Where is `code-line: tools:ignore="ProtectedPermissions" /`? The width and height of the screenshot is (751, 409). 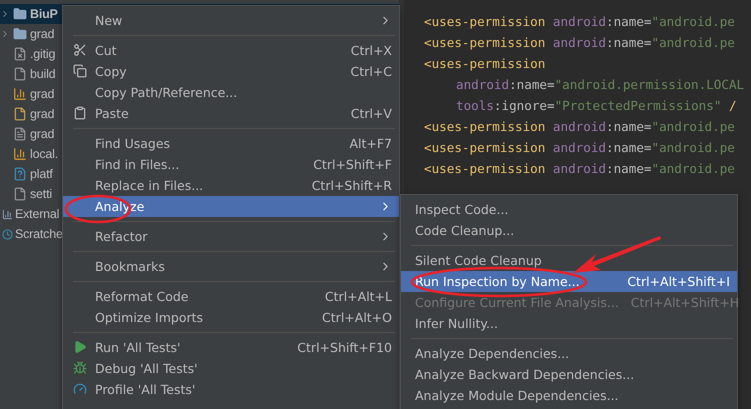 code-line: tools:ignore="ProtectedPermissions" / is located at coordinates (596, 106).